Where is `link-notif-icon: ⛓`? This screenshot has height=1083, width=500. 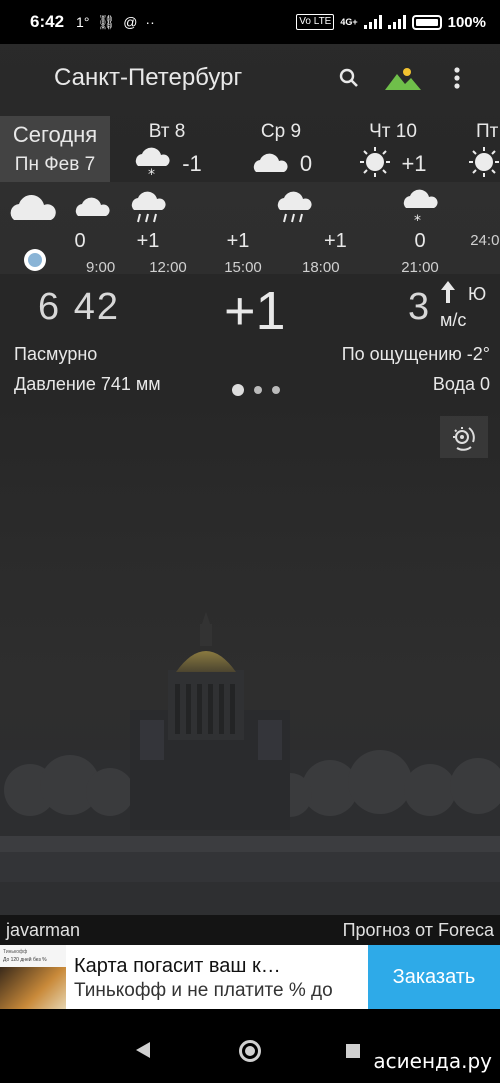
link-notif-icon: ⛓ is located at coordinates (106, 21).